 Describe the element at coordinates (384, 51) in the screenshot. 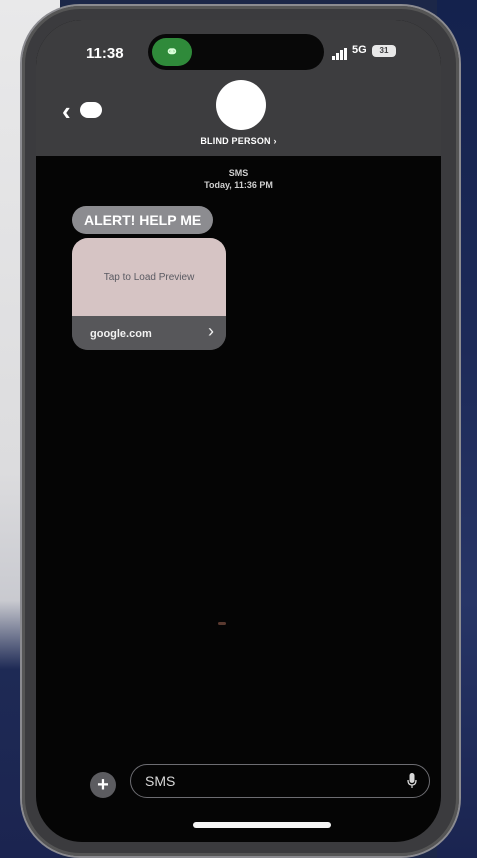

I see `battery-icon: 31` at that location.